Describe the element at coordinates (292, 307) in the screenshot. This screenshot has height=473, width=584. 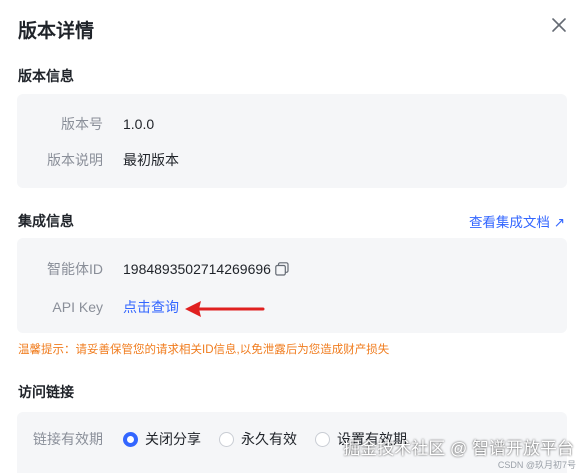
I see `api-key-row: API Key 点击查询` at that location.